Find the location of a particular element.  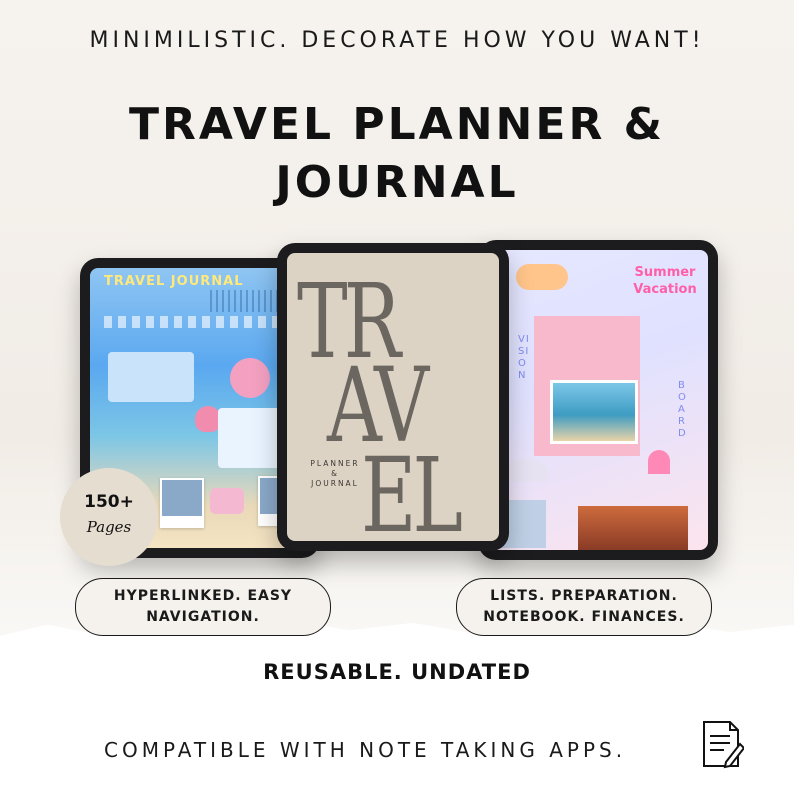

feature-pill-contents: LISTS. PREPARATION. NOTEBOOK. FINANCES. is located at coordinates (584, 607).